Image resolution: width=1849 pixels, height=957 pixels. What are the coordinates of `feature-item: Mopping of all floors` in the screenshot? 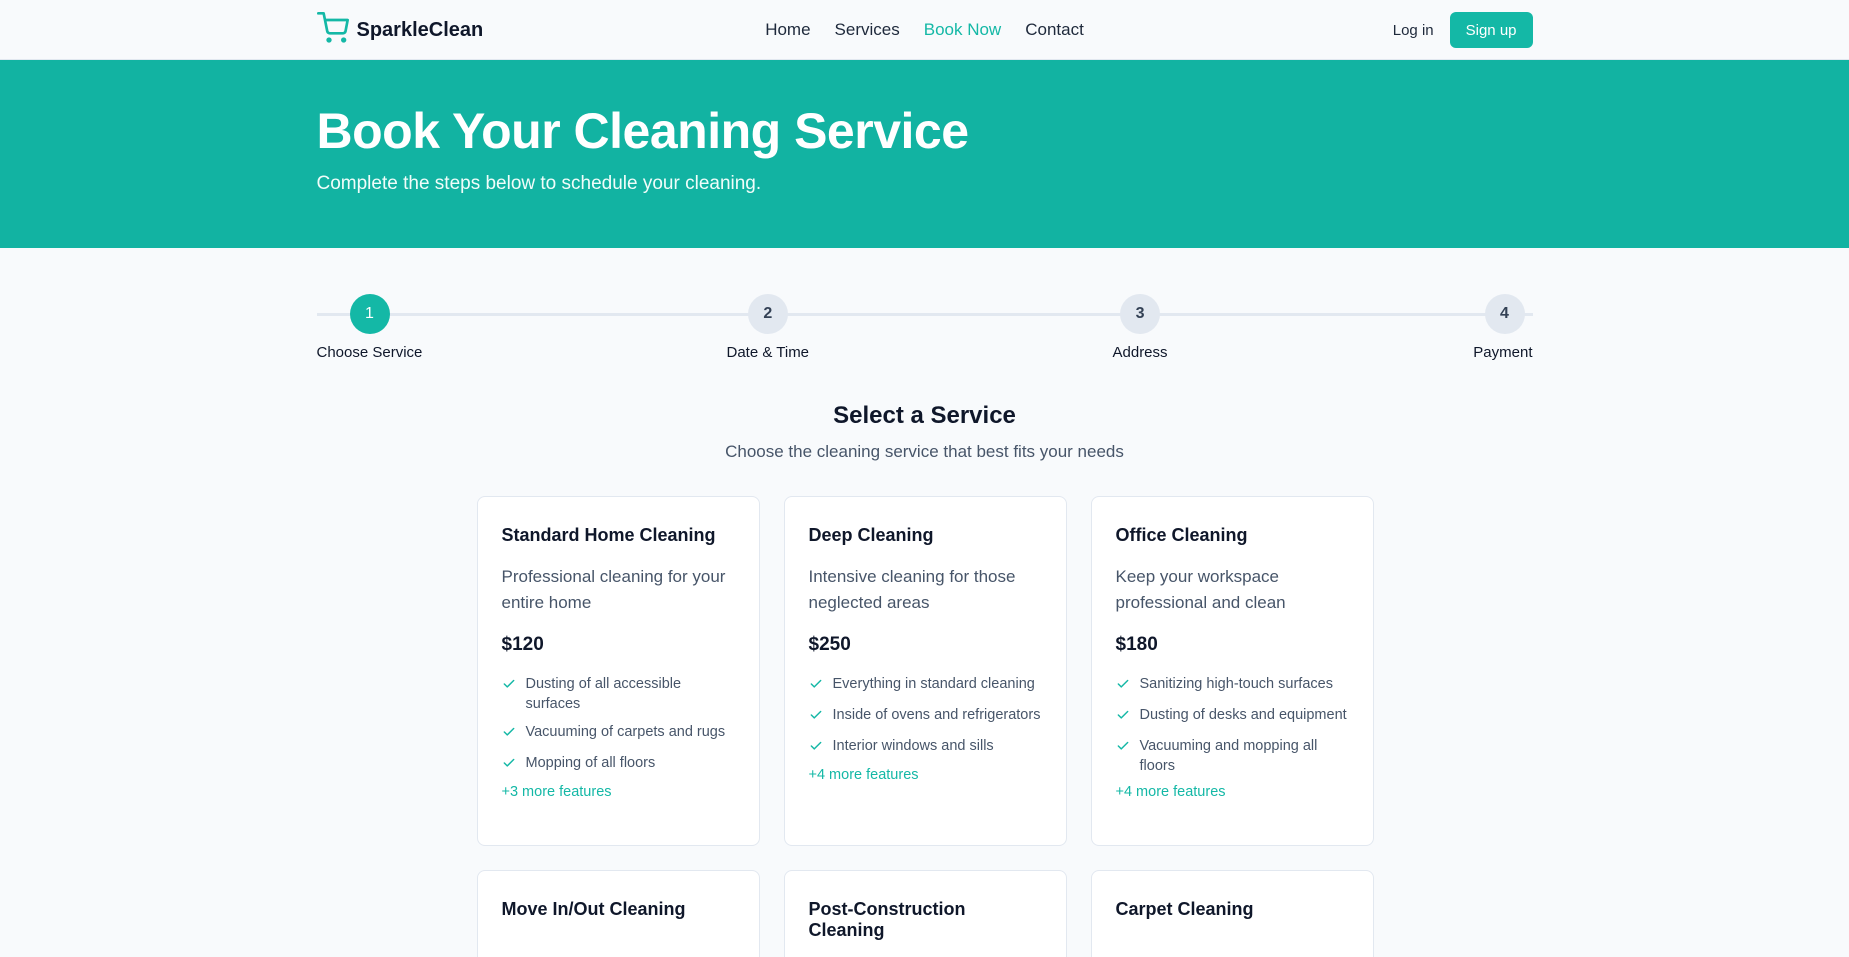 It's located at (618, 764).